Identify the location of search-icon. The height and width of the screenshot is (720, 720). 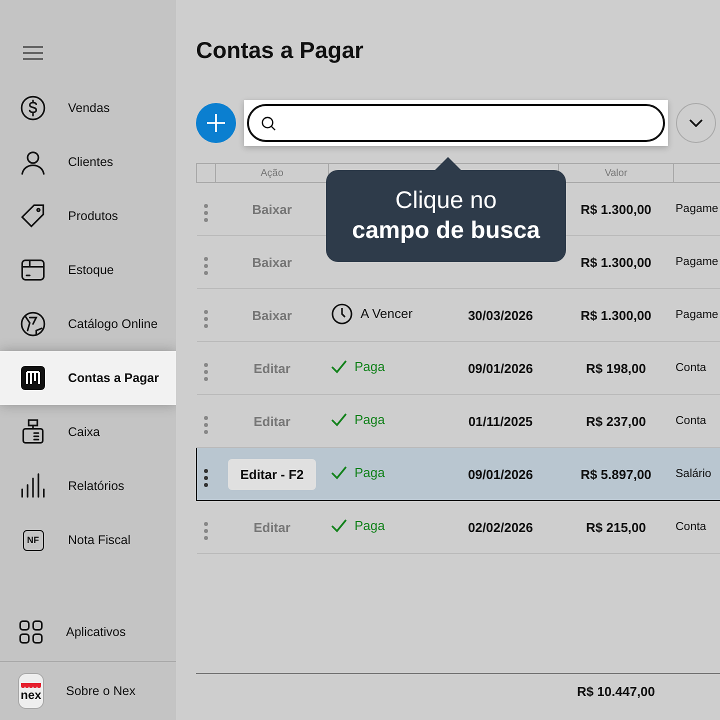
(268, 123).